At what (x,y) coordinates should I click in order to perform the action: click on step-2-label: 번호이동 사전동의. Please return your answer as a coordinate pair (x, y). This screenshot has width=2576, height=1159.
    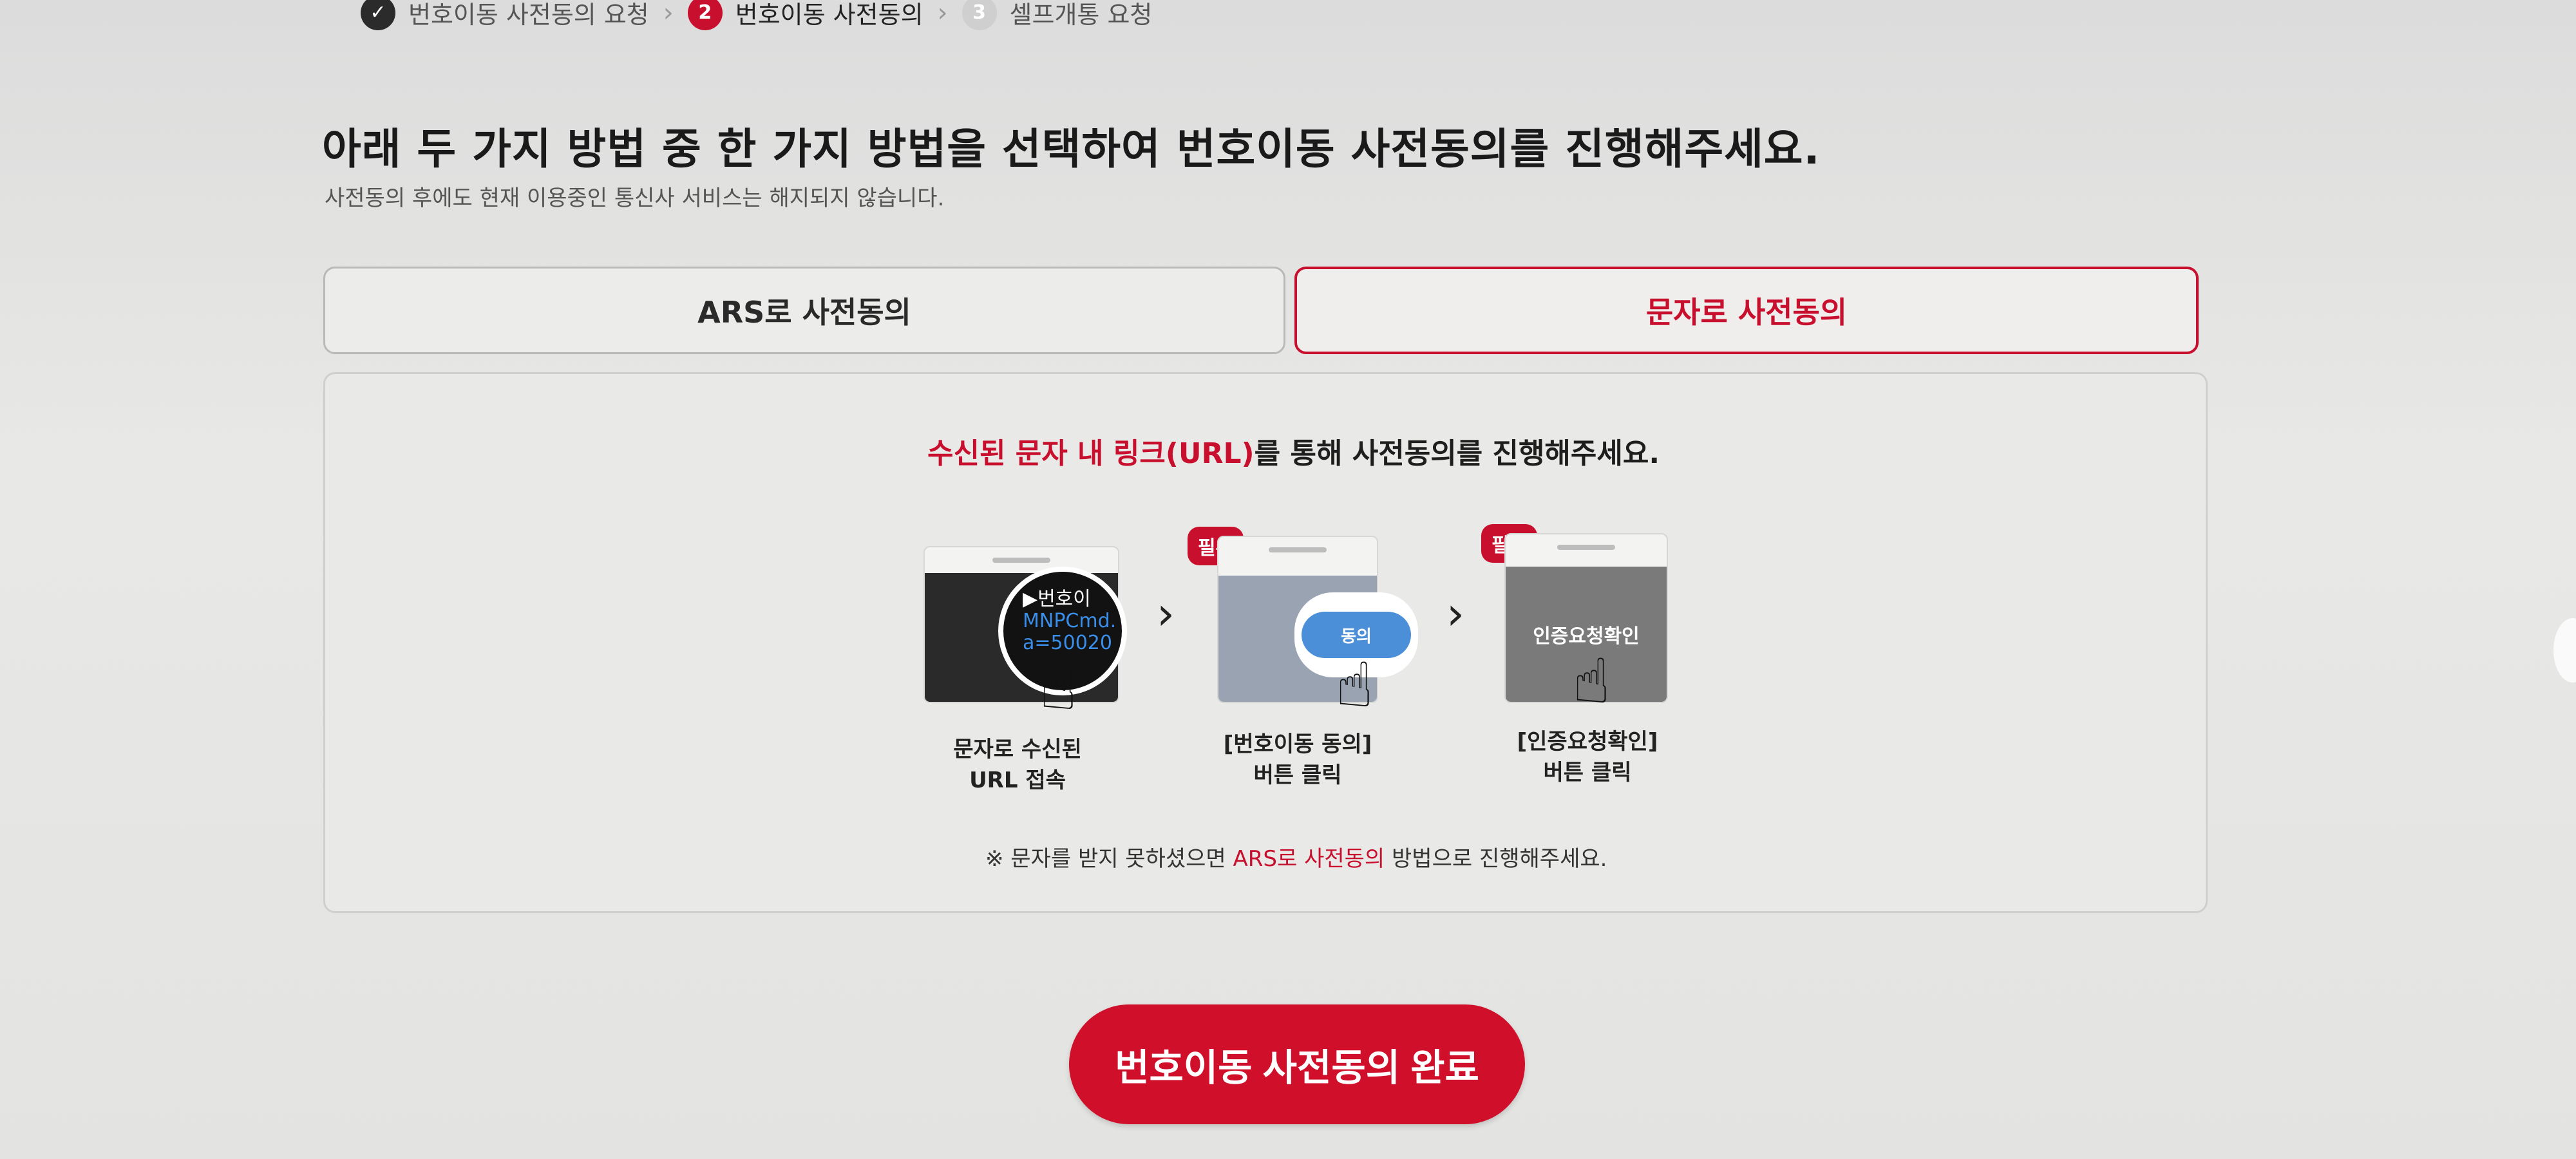
    Looking at the image, I should click on (829, 15).